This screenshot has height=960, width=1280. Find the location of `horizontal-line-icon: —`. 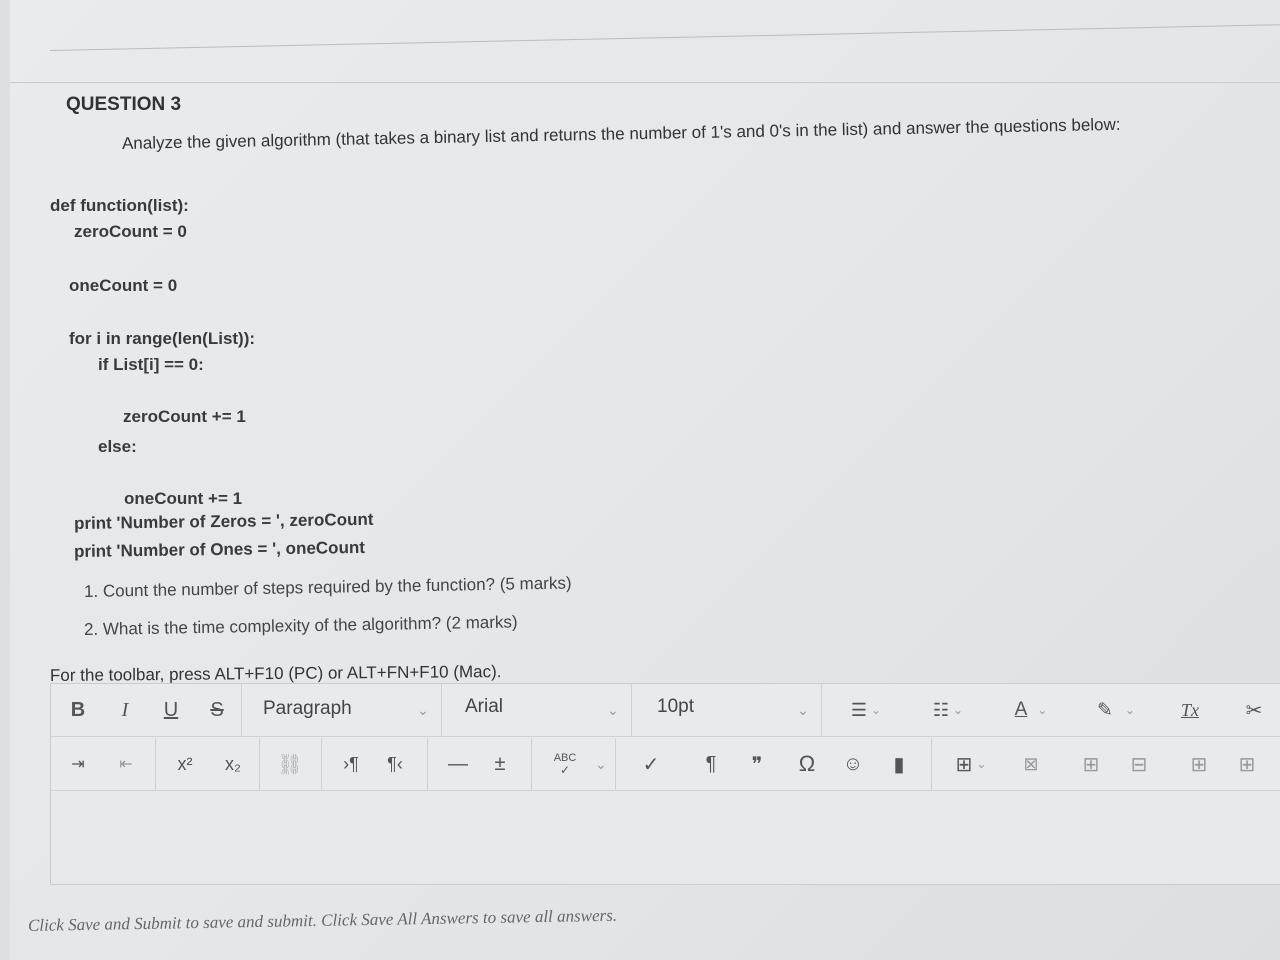

horizontal-line-icon: — is located at coordinates (458, 764).